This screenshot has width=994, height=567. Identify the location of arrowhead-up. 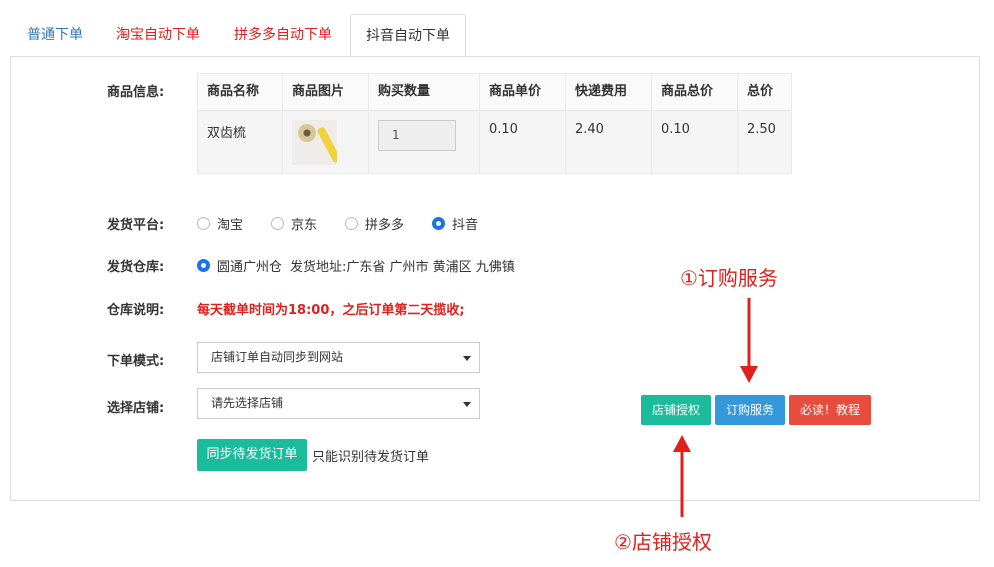
(682, 443).